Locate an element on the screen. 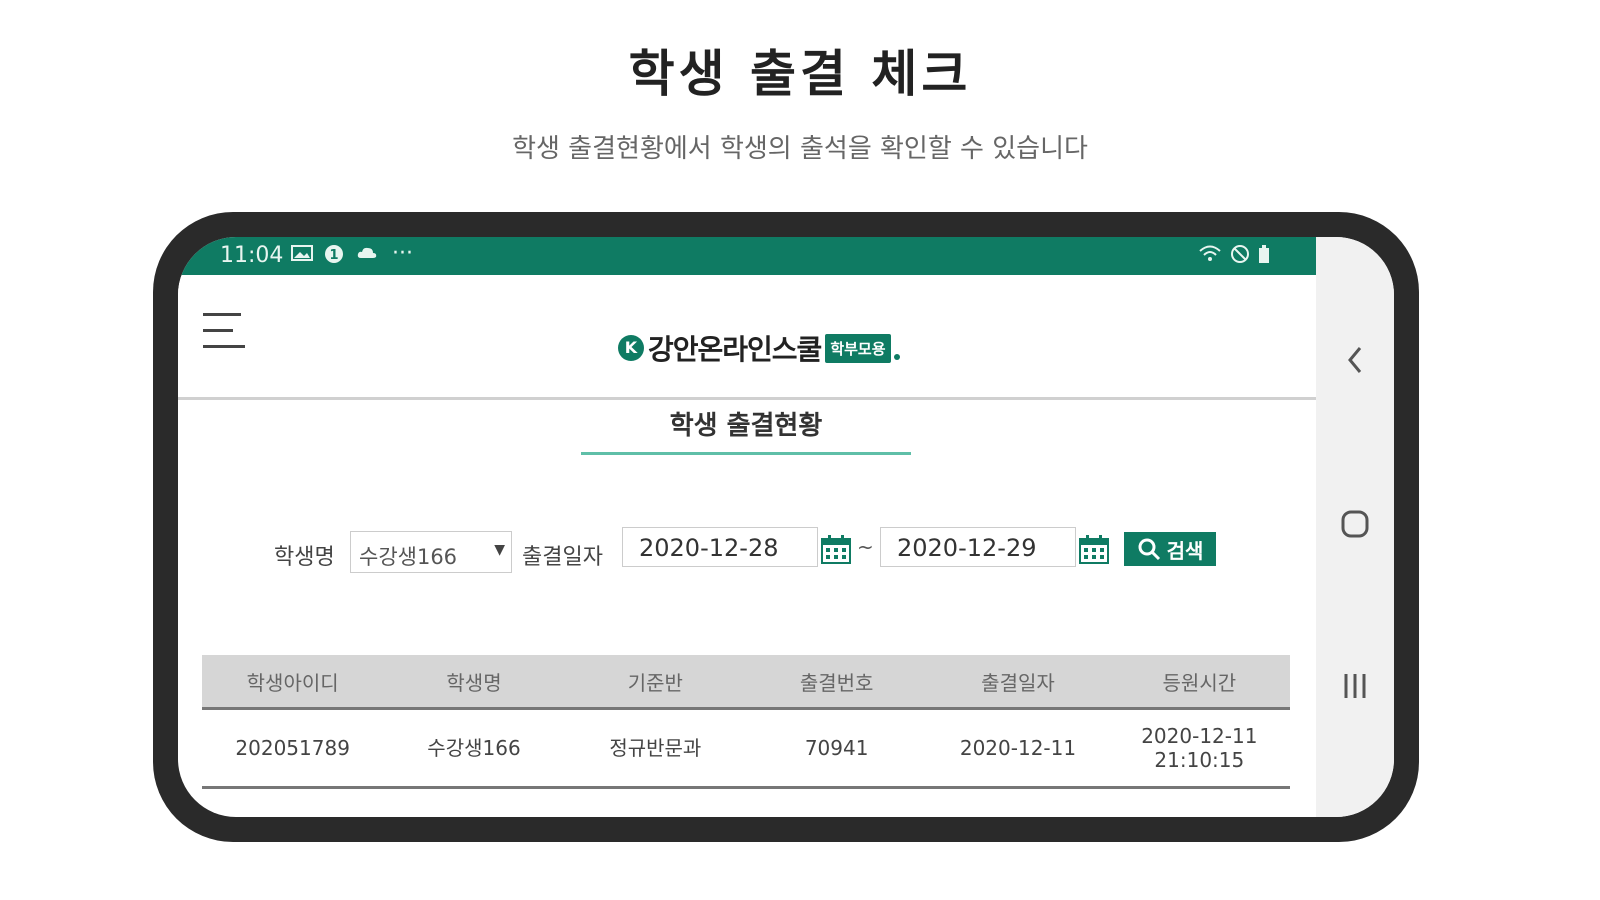 The width and height of the screenshot is (1600, 900). date-to-value: 2020-12-29 is located at coordinates (967, 548).